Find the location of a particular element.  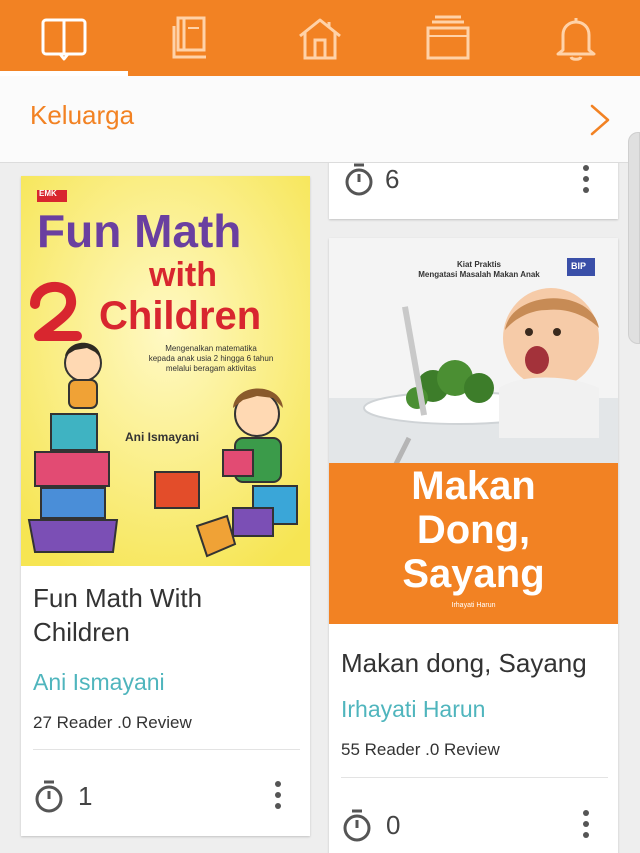

top-tab-bar is located at coordinates (320, 38).